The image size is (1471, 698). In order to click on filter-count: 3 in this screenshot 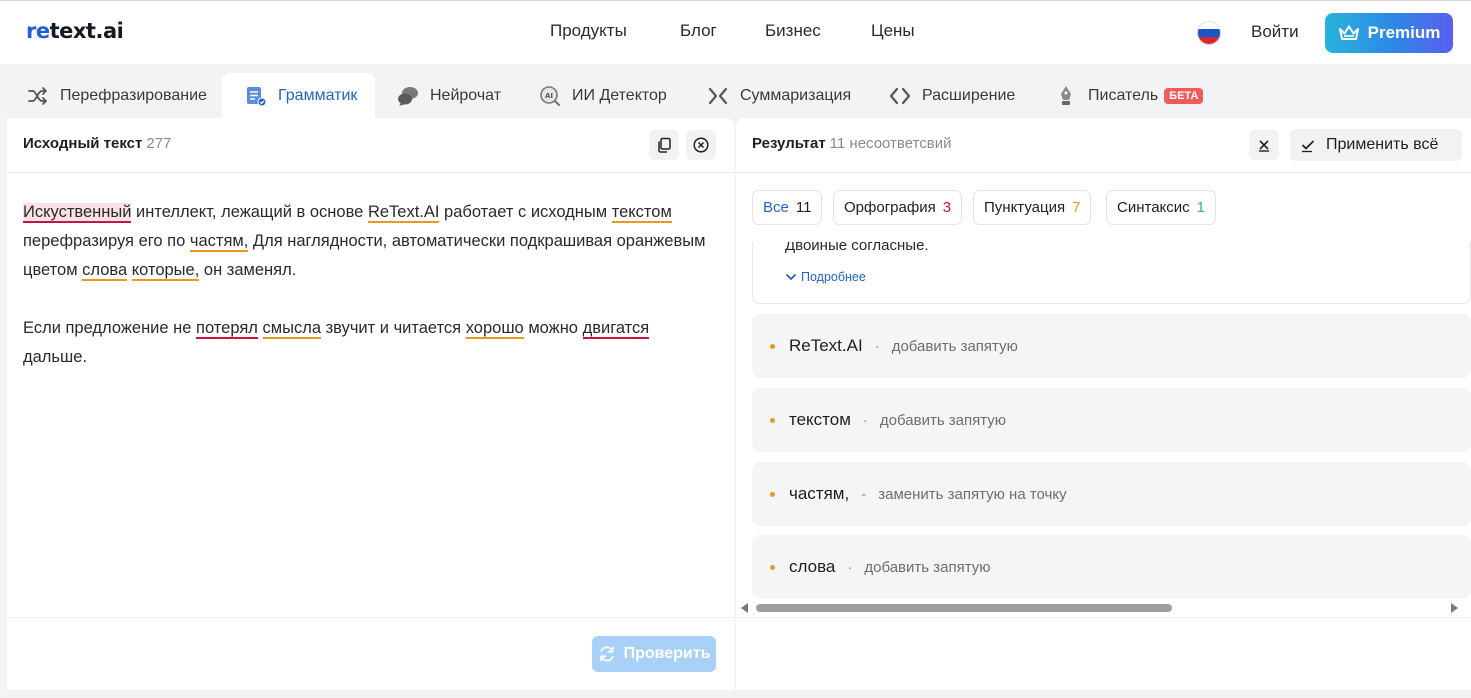, I will do `click(947, 207)`.